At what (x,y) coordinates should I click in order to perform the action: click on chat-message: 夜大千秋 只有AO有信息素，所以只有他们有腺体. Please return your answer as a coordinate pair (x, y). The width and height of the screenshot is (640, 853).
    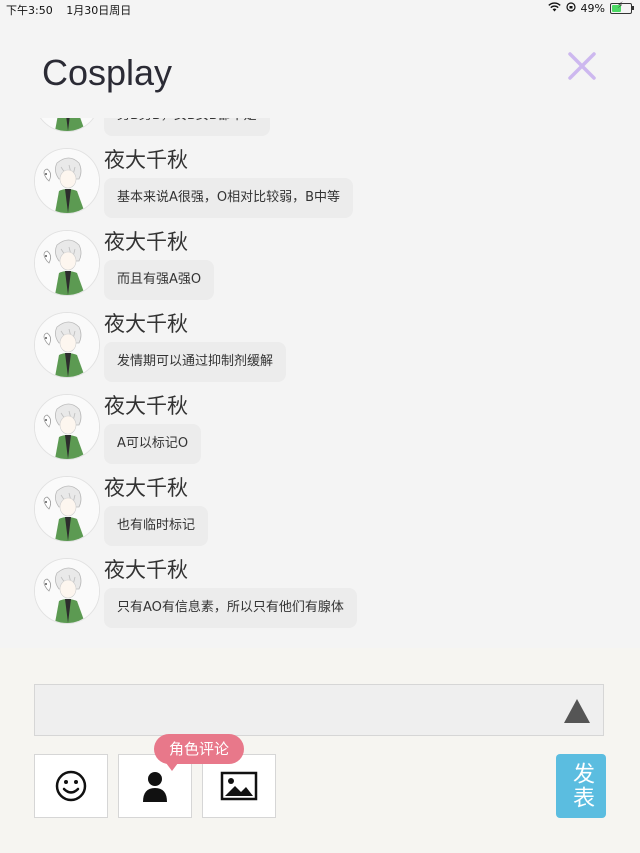
    Looking at the image, I should click on (320, 599).